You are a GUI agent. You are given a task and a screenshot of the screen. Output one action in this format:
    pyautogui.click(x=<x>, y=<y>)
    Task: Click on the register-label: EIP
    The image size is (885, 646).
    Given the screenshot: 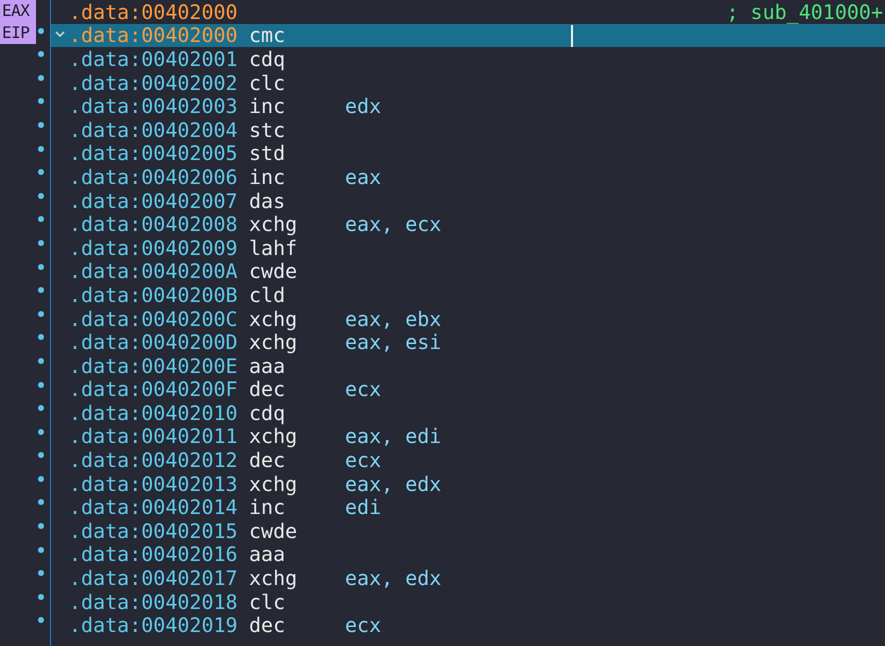 What is the action you would take?
    pyautogui.click(x=15, y=33)
    